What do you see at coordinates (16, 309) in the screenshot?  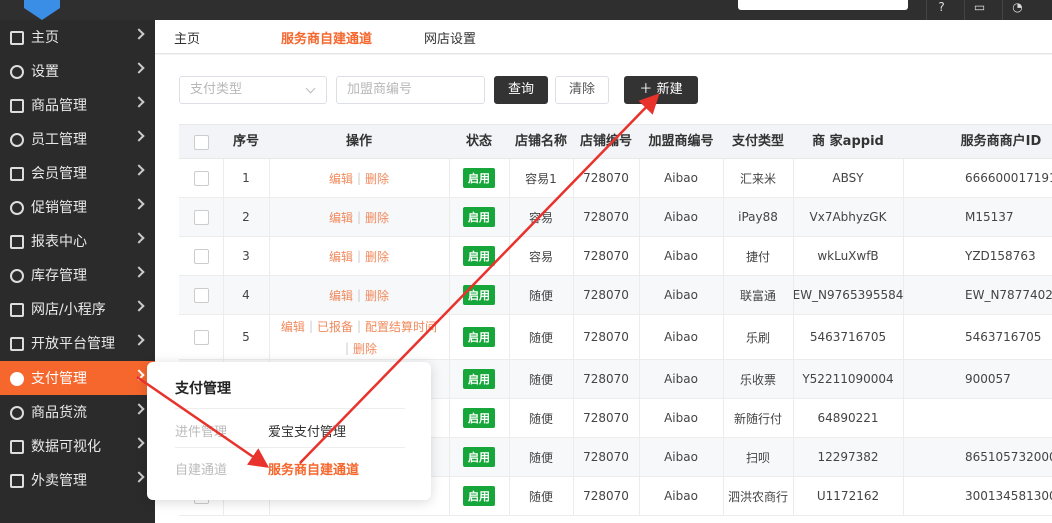 I see `shop-icon` at bounding box center [16, 309].